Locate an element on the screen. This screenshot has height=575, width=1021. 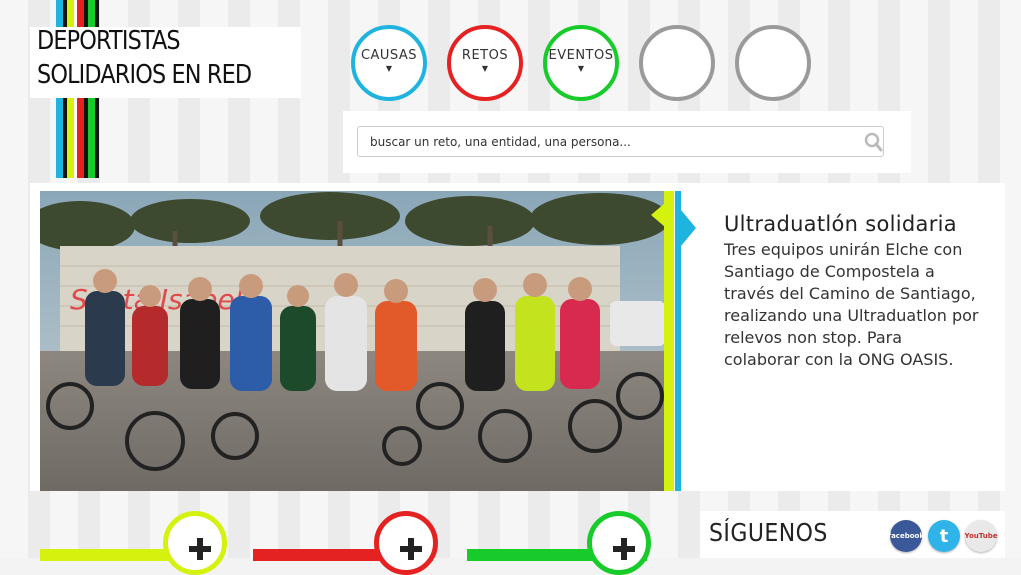
accent-triangle-blue is located at coordinates (688, 228).